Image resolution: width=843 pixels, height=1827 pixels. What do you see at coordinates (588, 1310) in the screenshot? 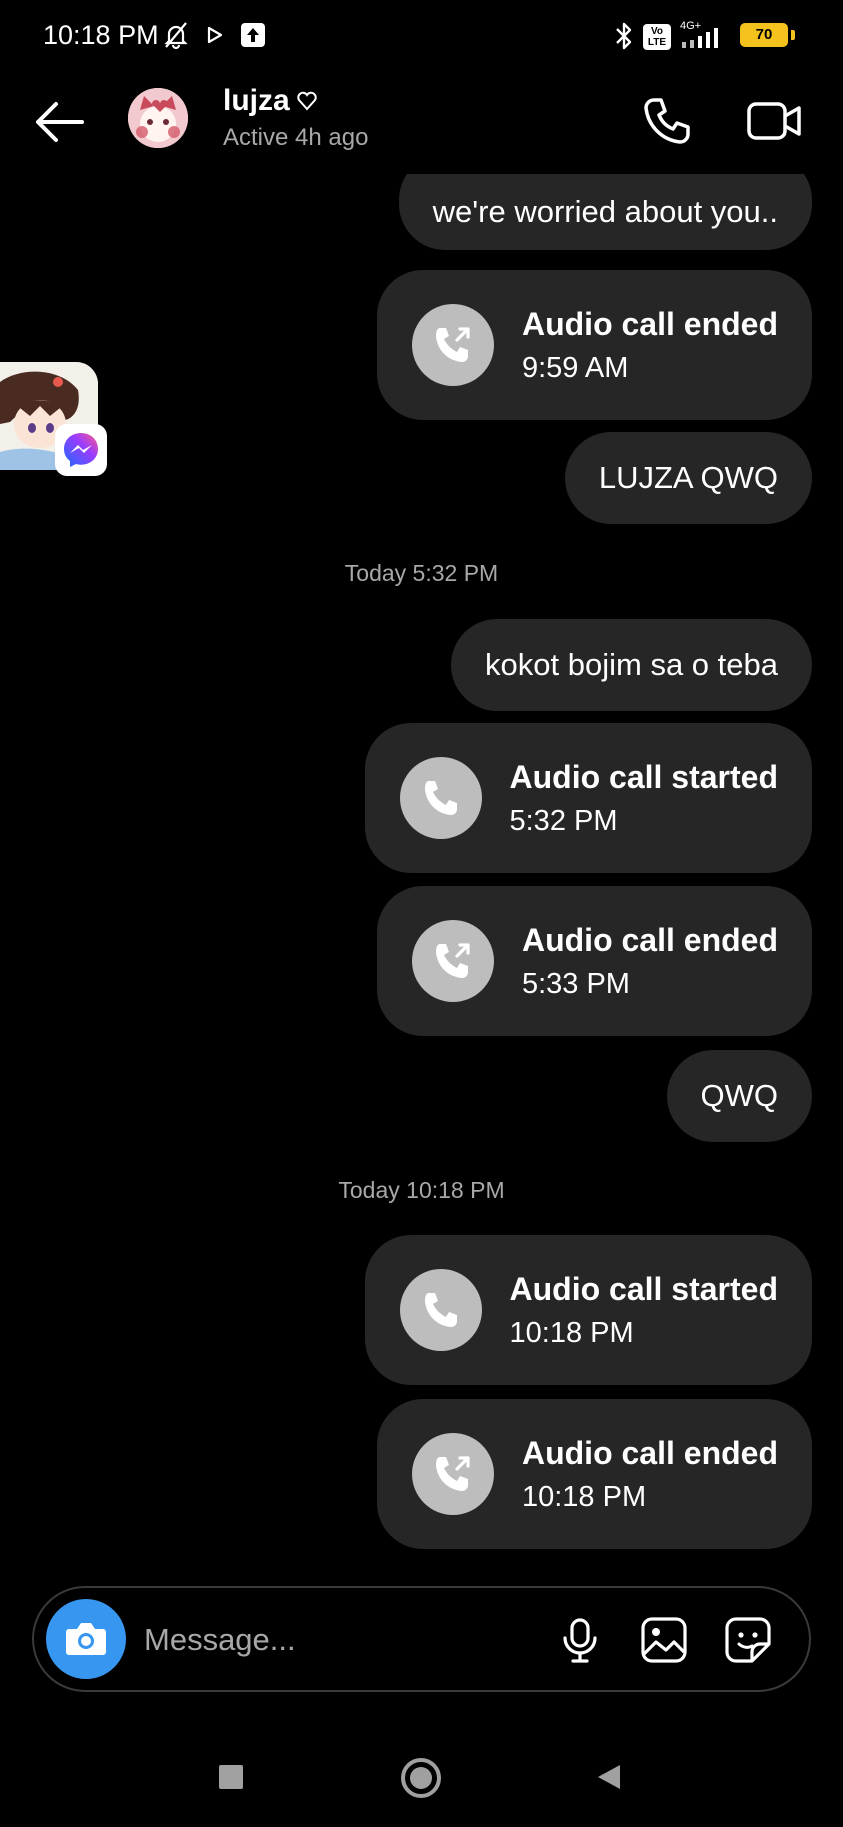
I see `call-bubble: Audio call started 10:18 PM` at bounding box center [588, 1310].